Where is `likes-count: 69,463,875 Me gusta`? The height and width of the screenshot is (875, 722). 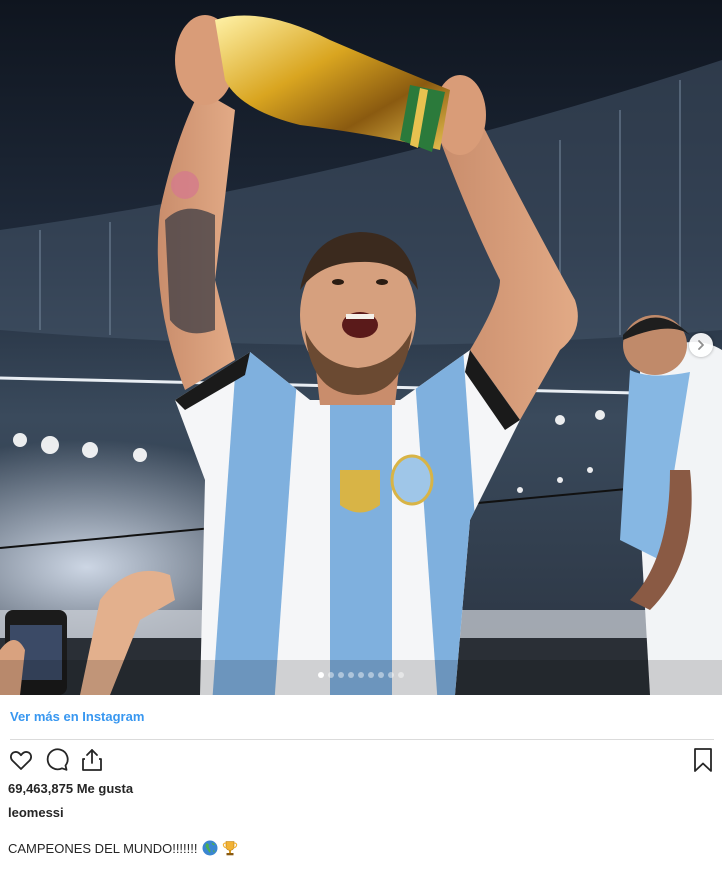
likes-count: 69,463,875 Me gusta is located at coordinates (70, 788).